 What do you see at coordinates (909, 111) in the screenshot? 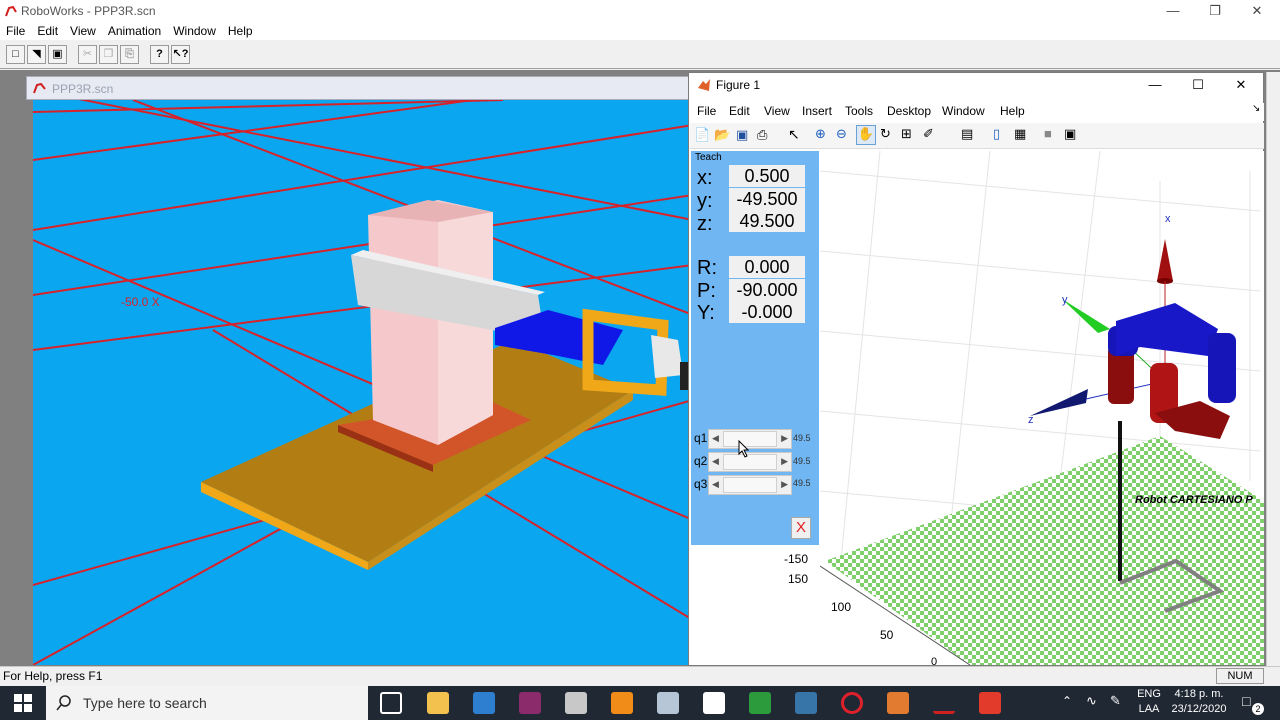
I see `fig-menu-desktop: Desktop` at bounding box center [909, 111].